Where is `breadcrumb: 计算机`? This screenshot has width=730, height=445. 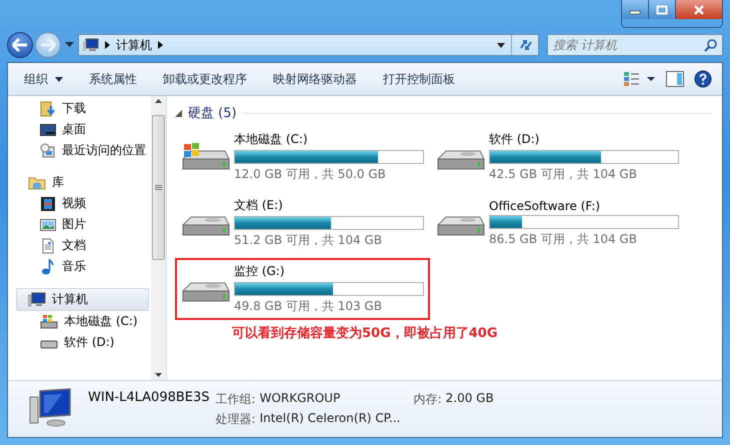
breadcrumb: 计算机 is located at coordinates (134, 45).